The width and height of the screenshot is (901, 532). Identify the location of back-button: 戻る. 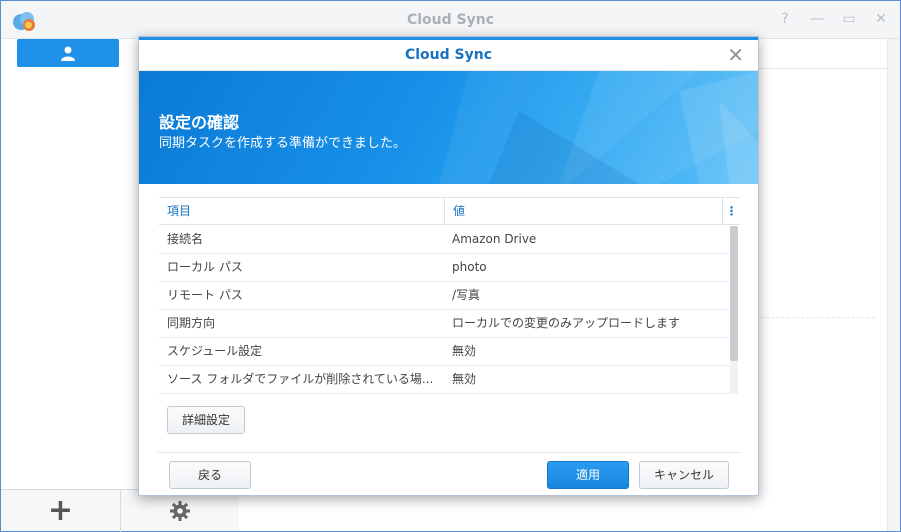
(210, 475).